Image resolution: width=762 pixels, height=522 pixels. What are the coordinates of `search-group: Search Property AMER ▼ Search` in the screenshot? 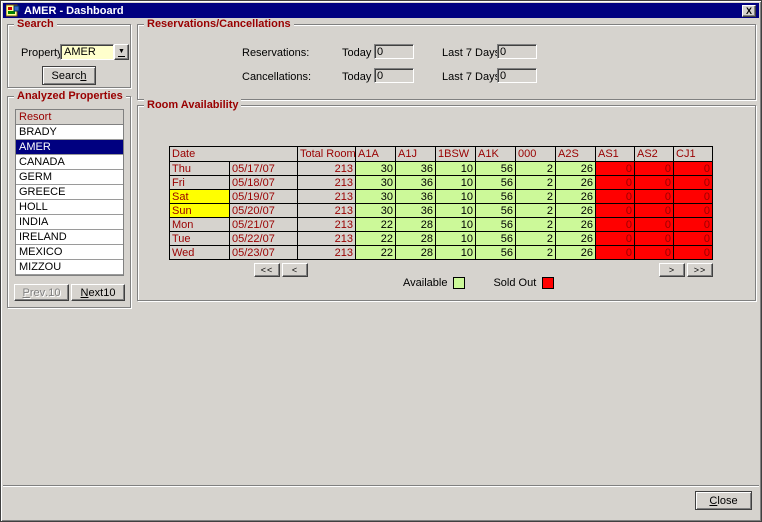 It's located at (69, 53).